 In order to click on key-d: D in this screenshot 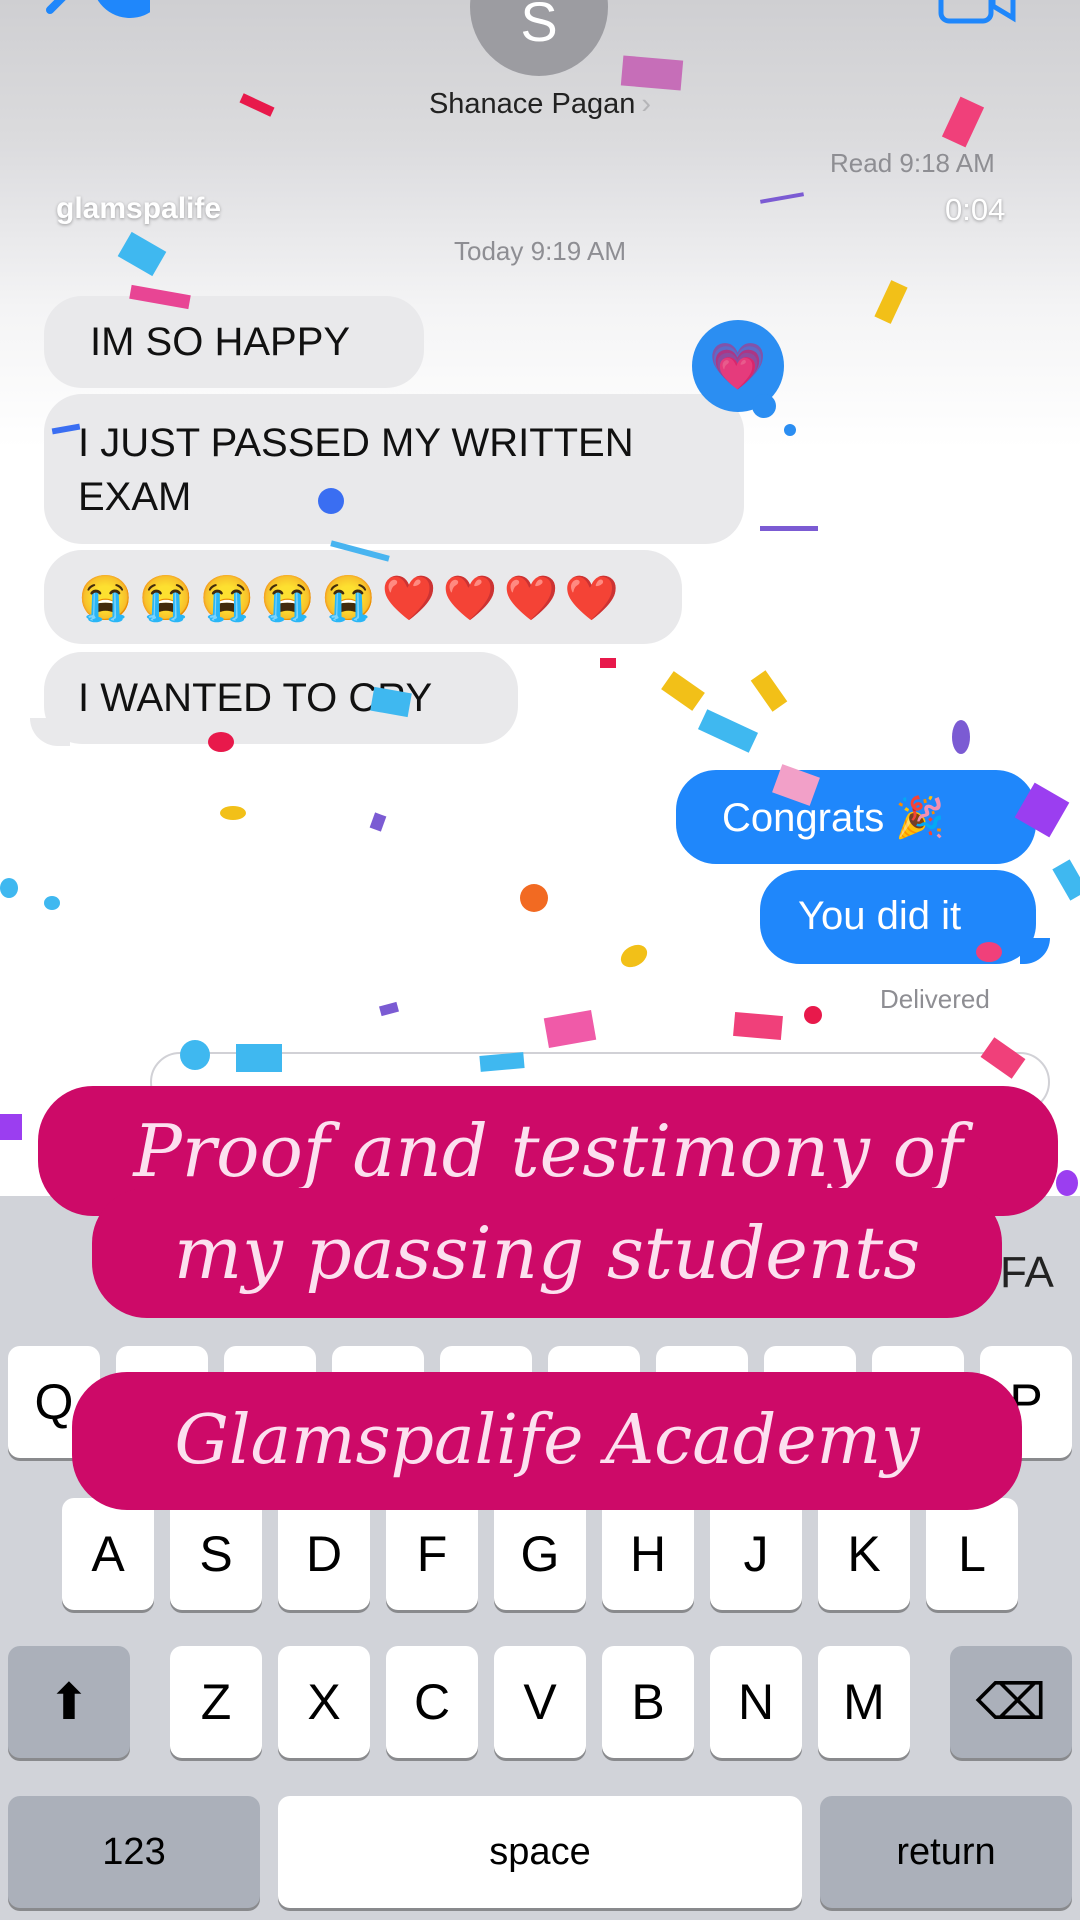, I will do `click(324, 1554)`.